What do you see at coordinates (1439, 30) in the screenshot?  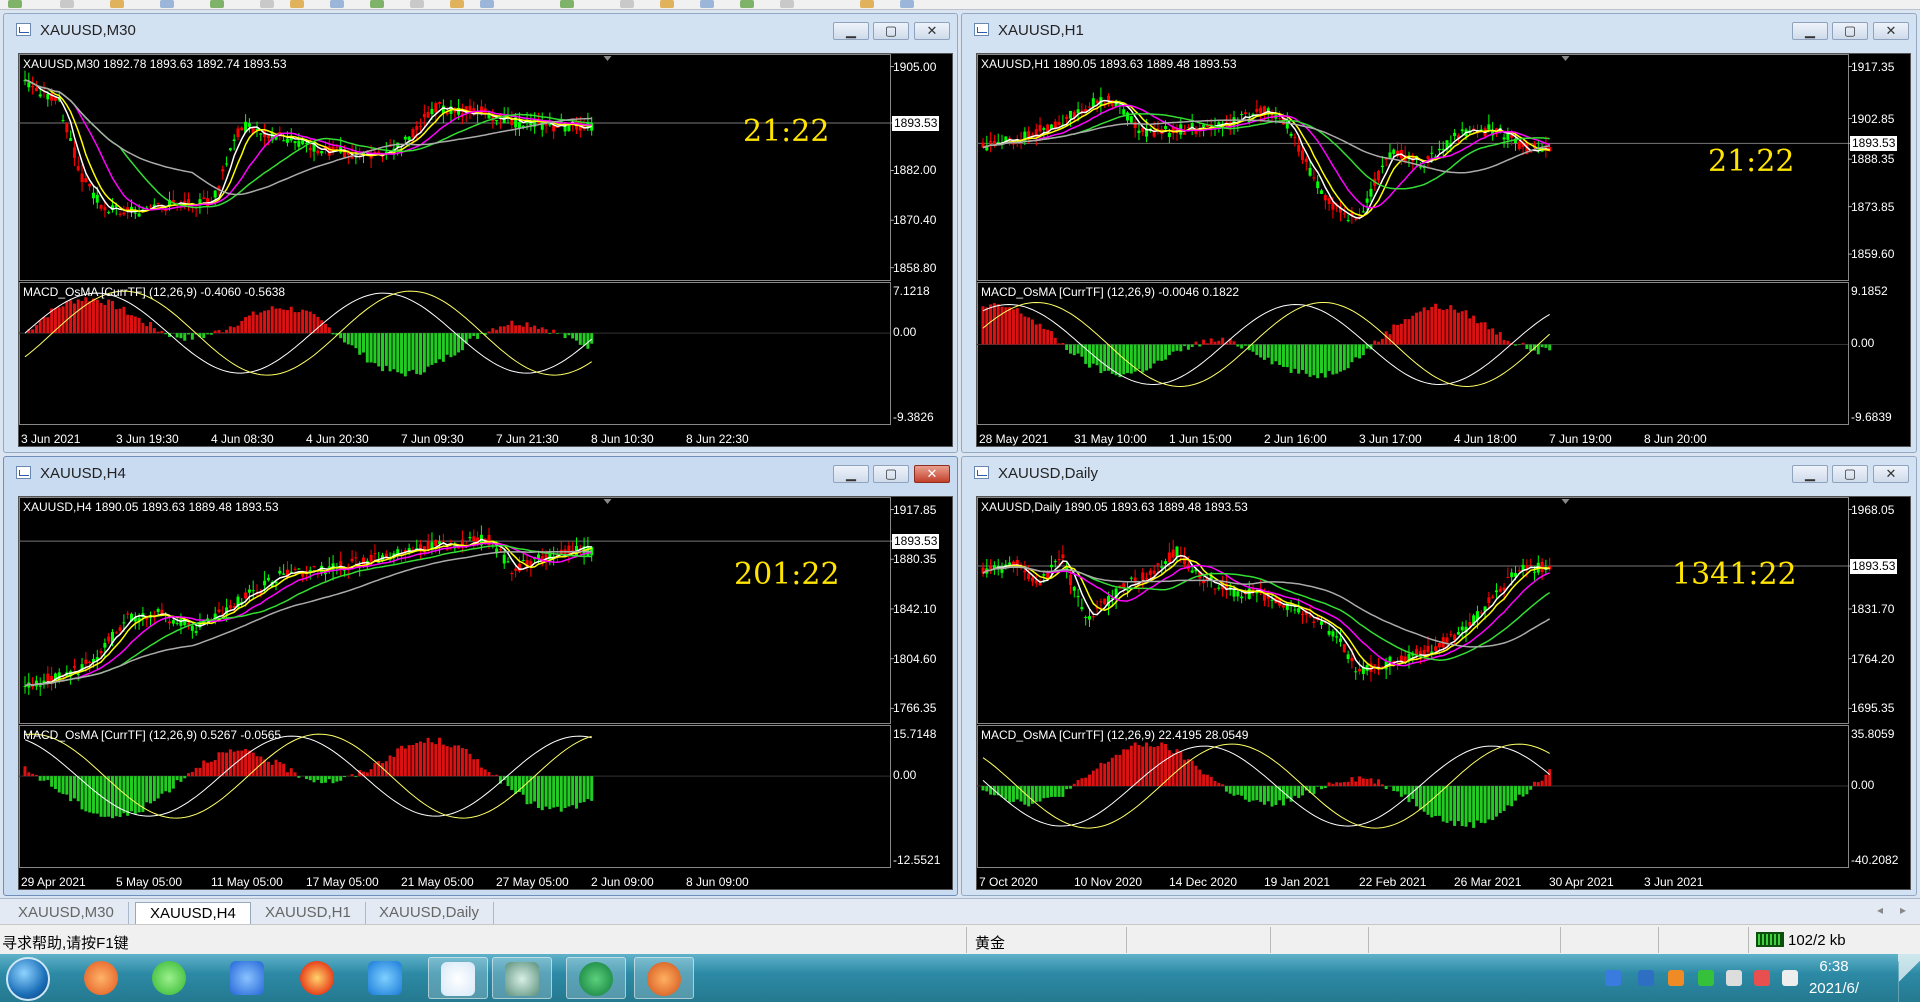 I see `window-titlebar: XAUUSD,H1 ▁ ▢ ✕` at bounding box center [1439, 30].